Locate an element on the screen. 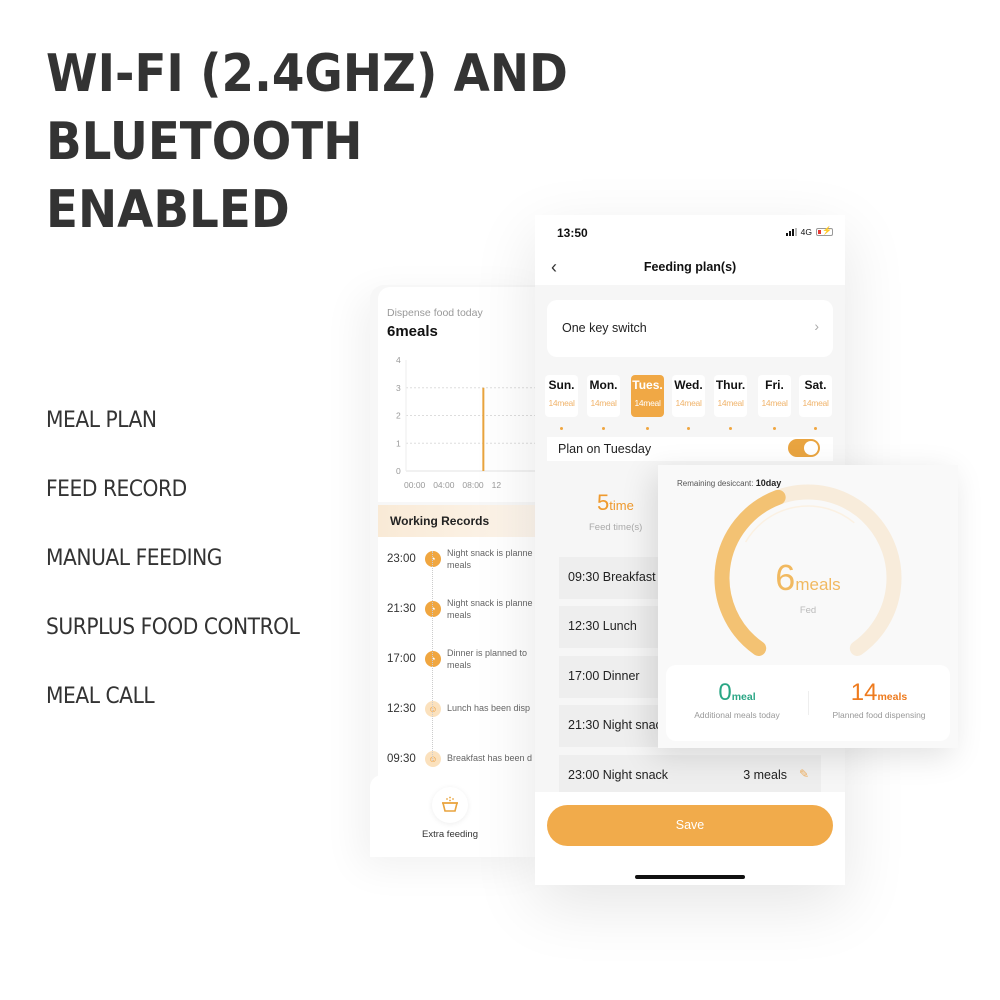 The width and height of the screenshot is (1000, 1000). record-item: 23:00 ◔ Night snack is planne meals is located at coordinates (461, 562).